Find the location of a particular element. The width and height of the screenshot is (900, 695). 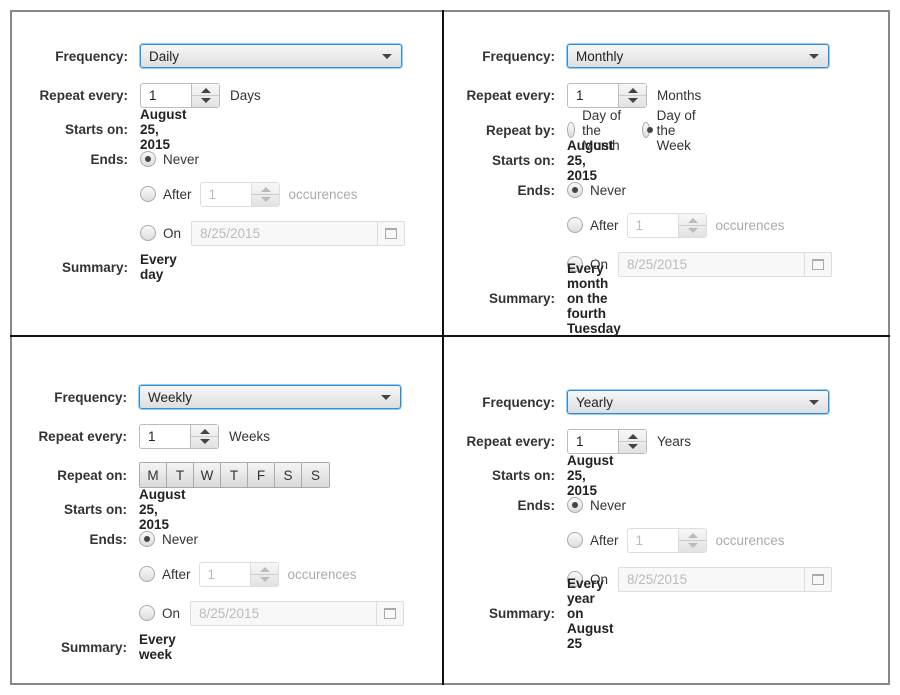

on-label: On is located at coordinates (171, 613).